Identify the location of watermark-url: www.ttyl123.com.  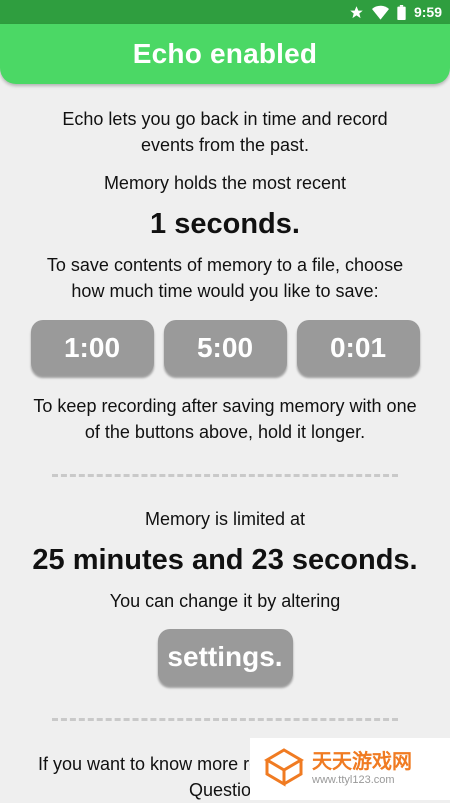
(353, 780).